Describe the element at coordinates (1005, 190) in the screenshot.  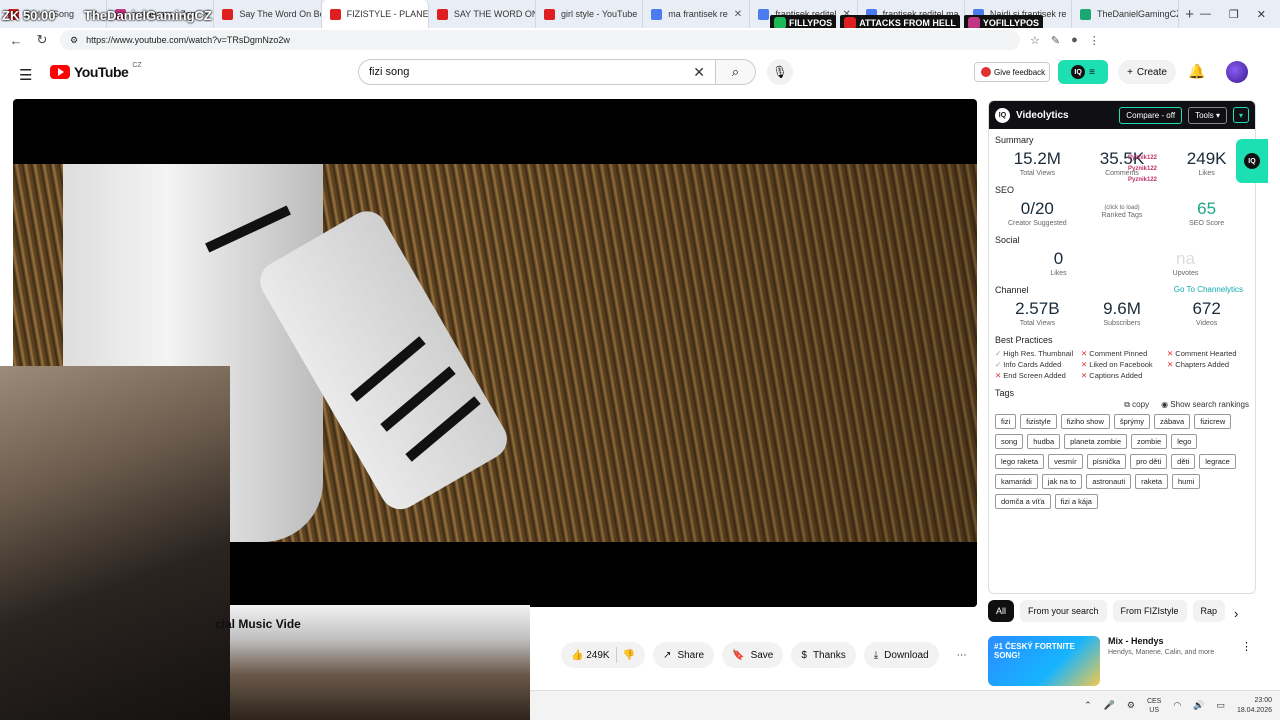
I see `seo-title: SEO` at that location.